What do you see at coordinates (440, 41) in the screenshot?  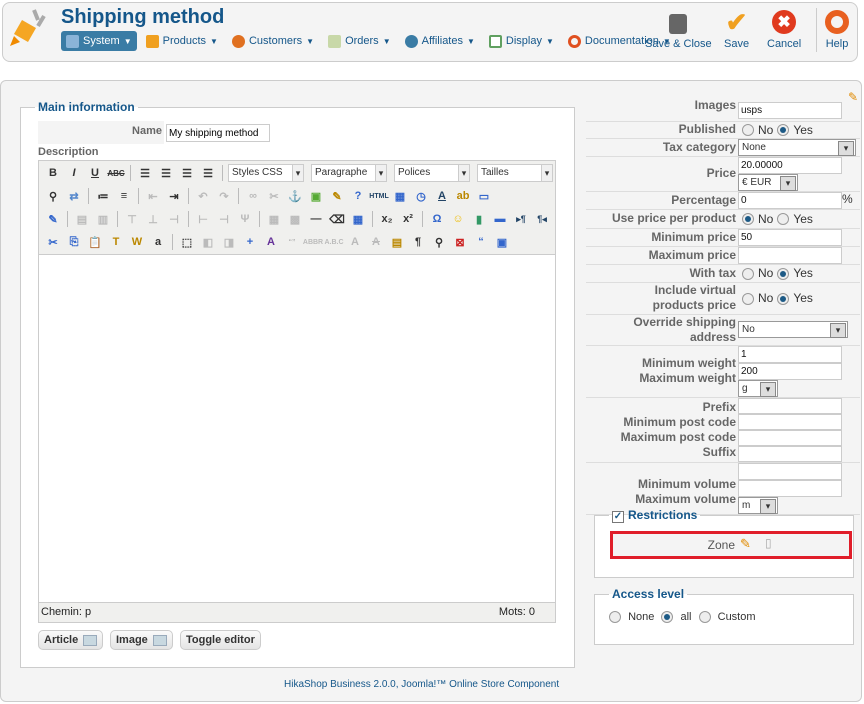 I see `menu-affiliates: Affiliates ▼` at bounding box center [440, 41].